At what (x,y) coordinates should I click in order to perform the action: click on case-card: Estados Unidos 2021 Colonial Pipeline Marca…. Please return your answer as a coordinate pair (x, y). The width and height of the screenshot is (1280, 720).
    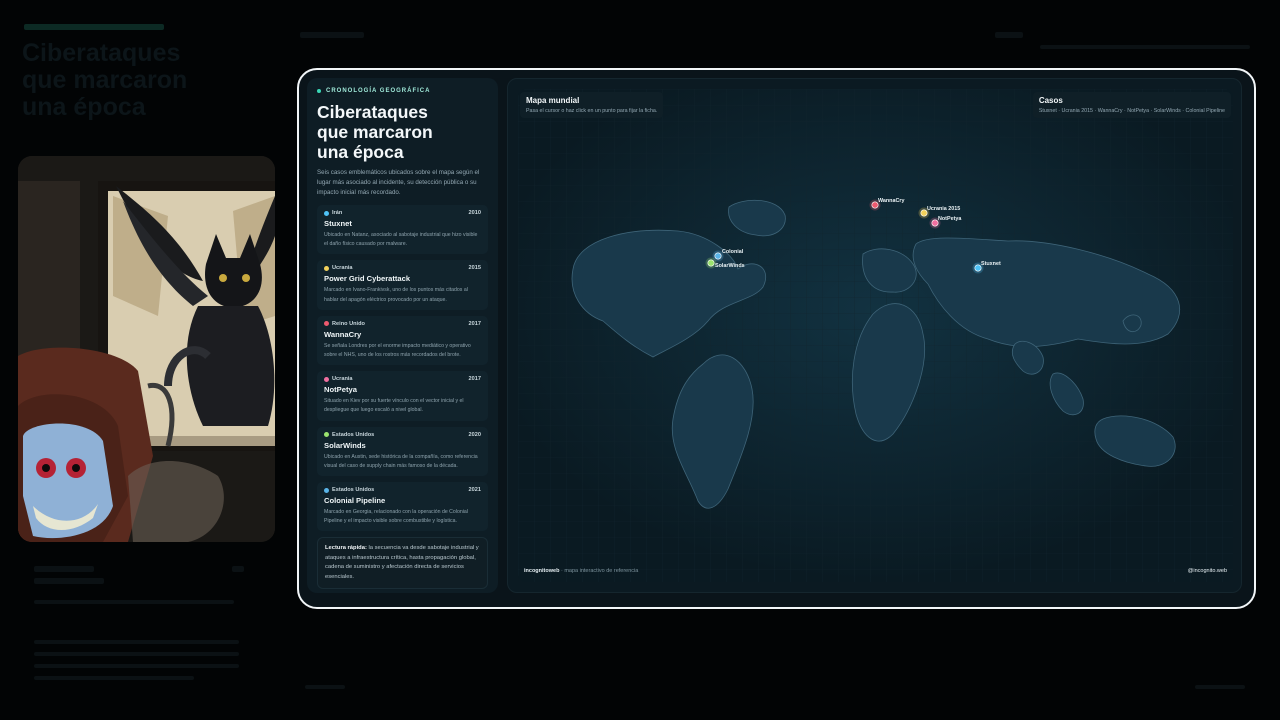
    Looking at the image, I should click on (402, 507).